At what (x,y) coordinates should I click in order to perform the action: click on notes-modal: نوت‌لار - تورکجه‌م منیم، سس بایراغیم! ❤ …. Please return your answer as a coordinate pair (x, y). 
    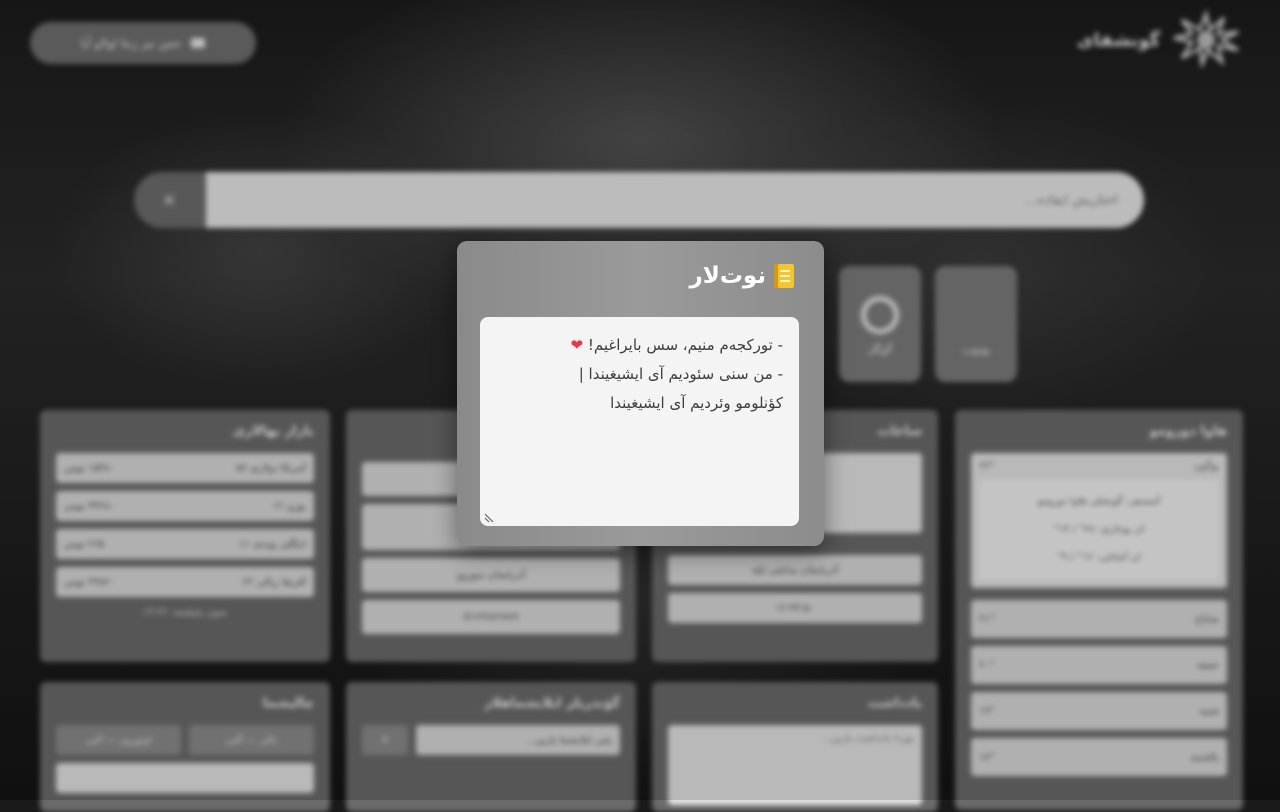
    Looking at the image, I should click on (640, 393).